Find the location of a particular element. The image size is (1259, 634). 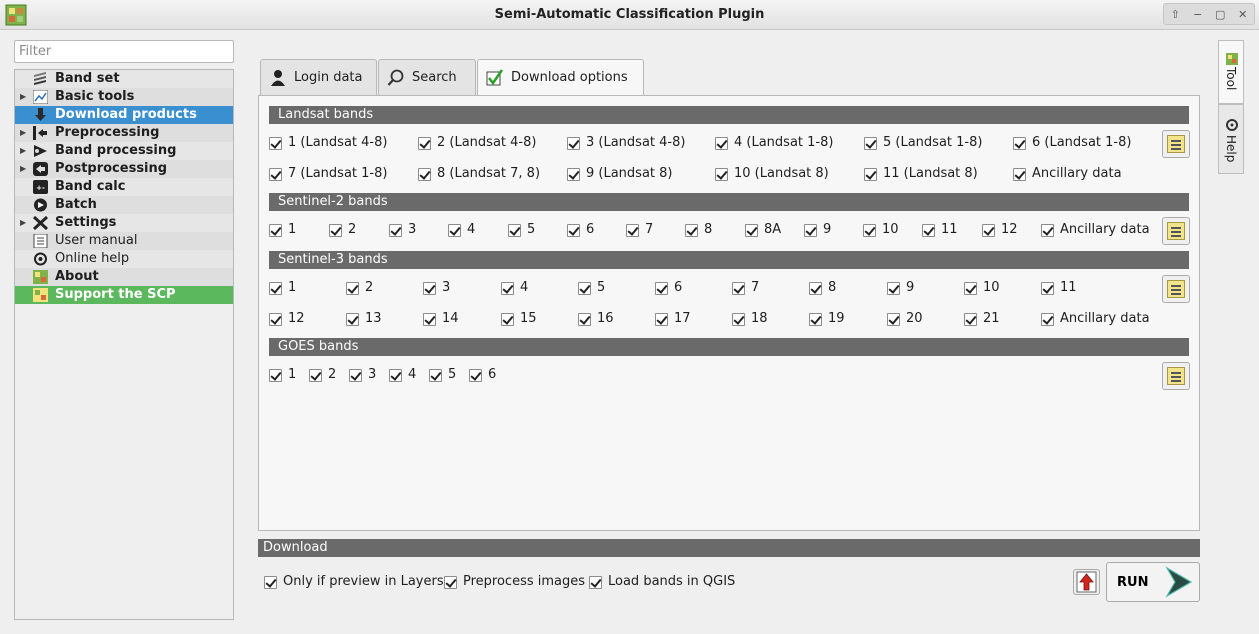

sentinel2-band-checkbox: 3 is located at coordinates (402, 230).